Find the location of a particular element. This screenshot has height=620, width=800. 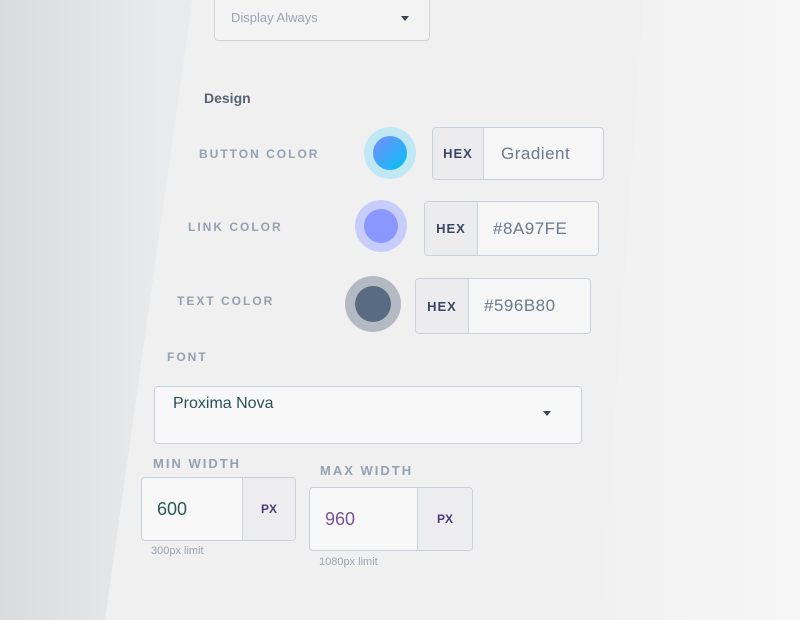

text-color-hex-field: HEX #596B80 is located at coordinates (503, 306).